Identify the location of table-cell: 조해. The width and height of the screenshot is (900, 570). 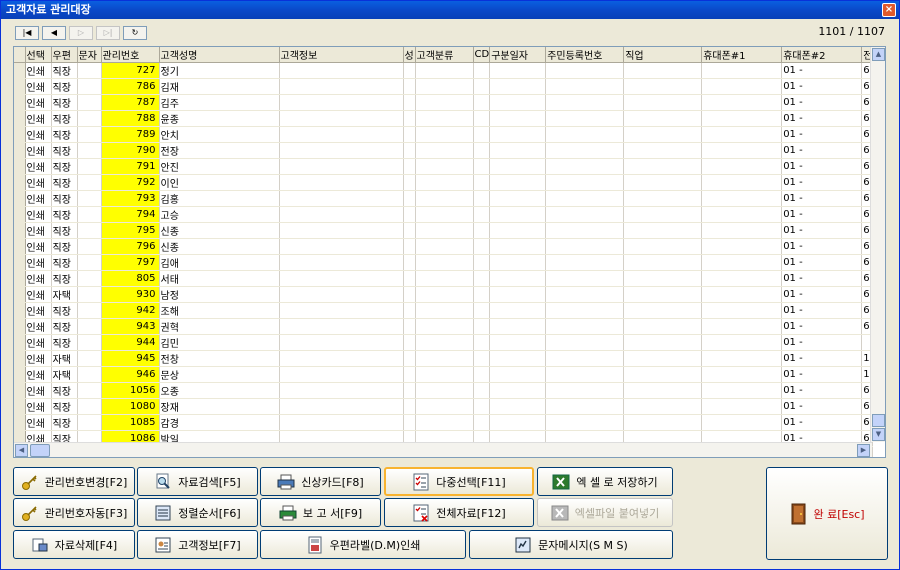
(219, 310).